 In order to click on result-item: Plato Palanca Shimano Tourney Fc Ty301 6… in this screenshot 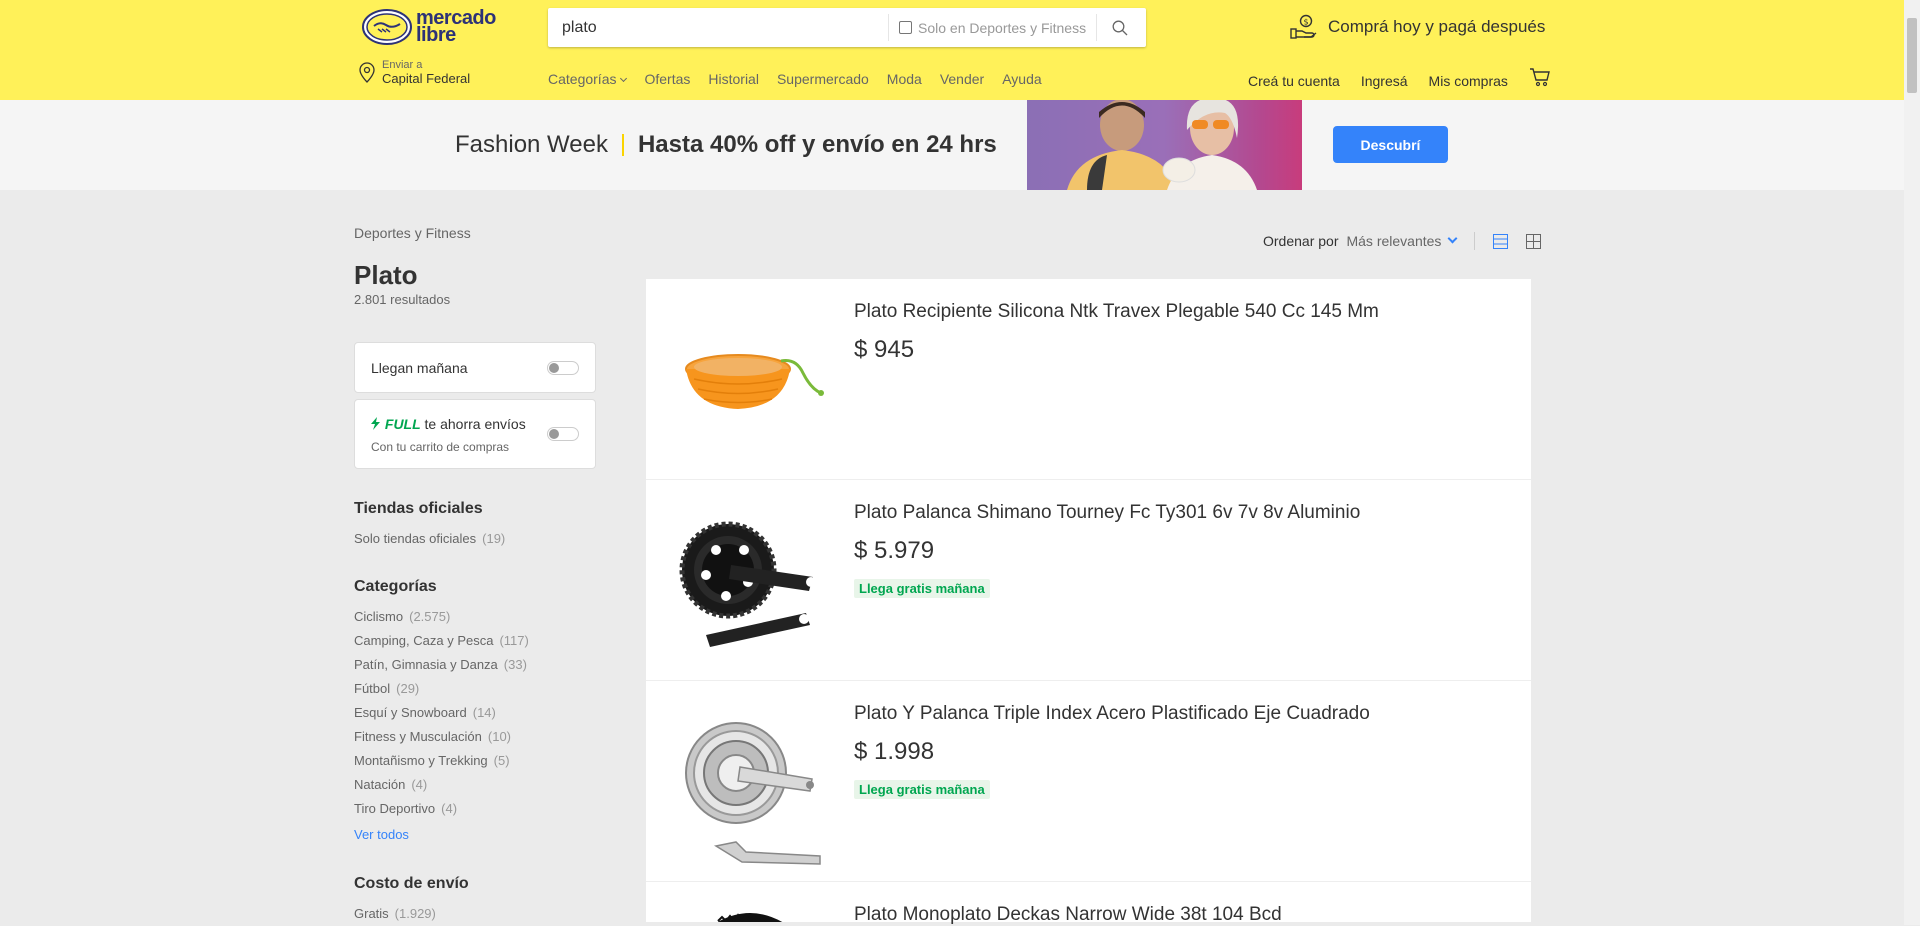, I will do `click(1088, 580)`.